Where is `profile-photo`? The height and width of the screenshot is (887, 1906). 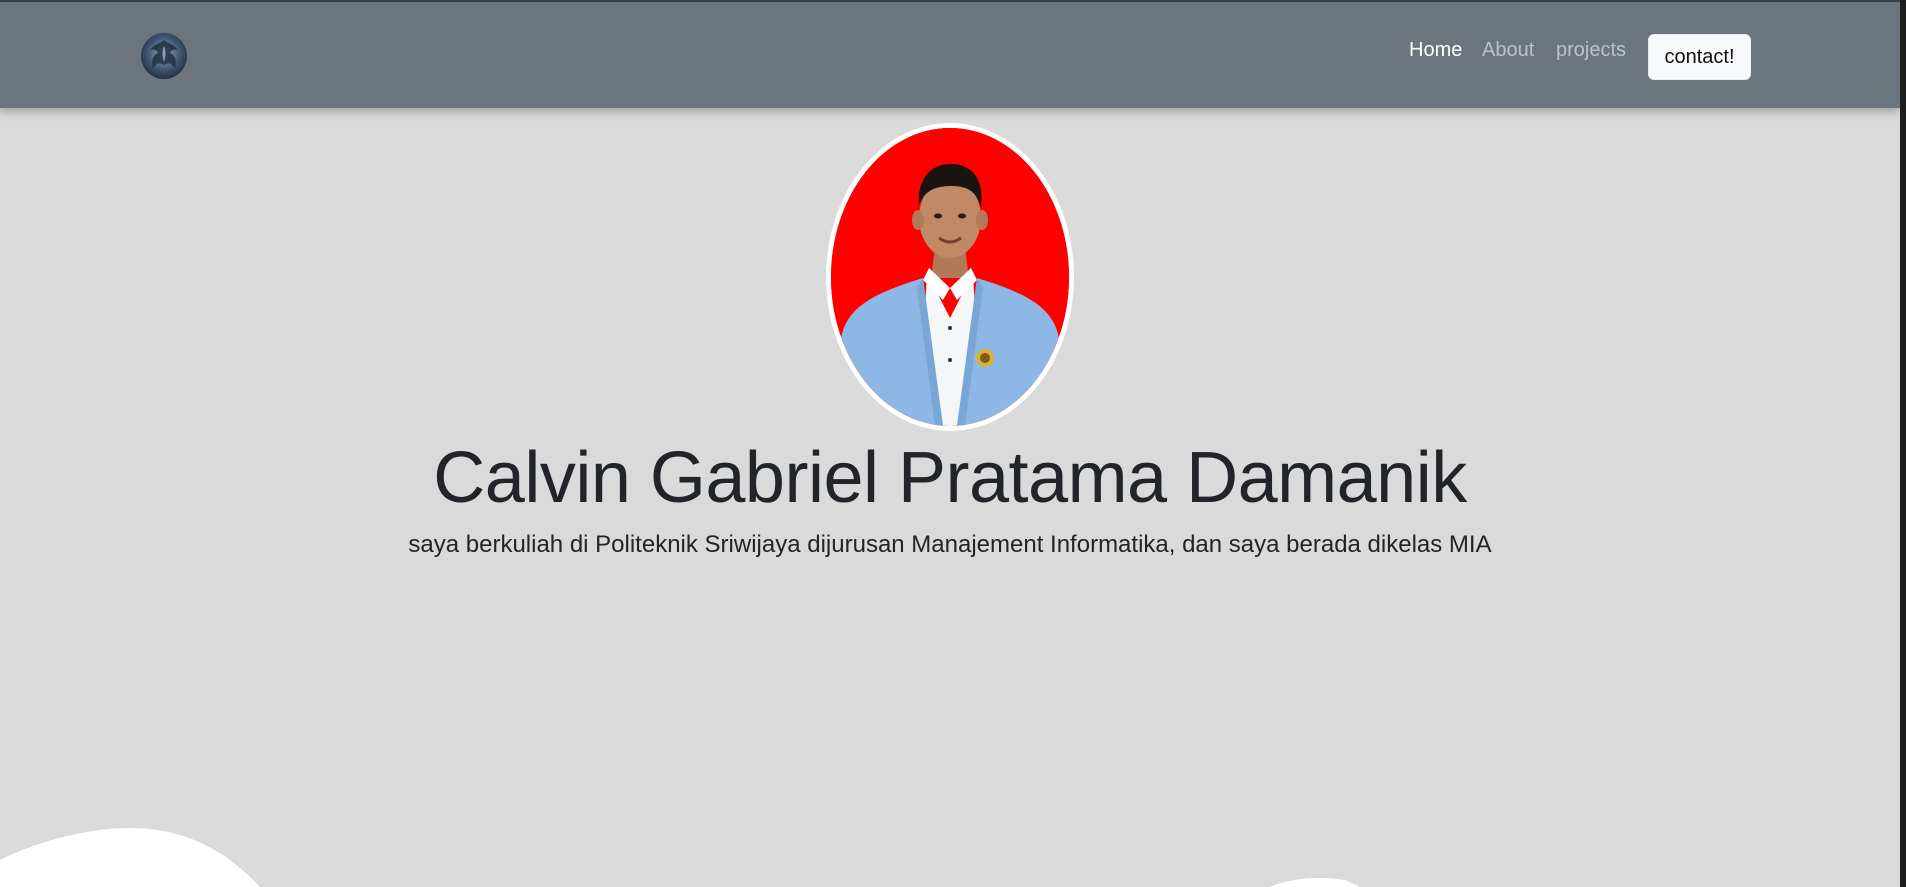 profile-photo is located at coordinates (950, 277).